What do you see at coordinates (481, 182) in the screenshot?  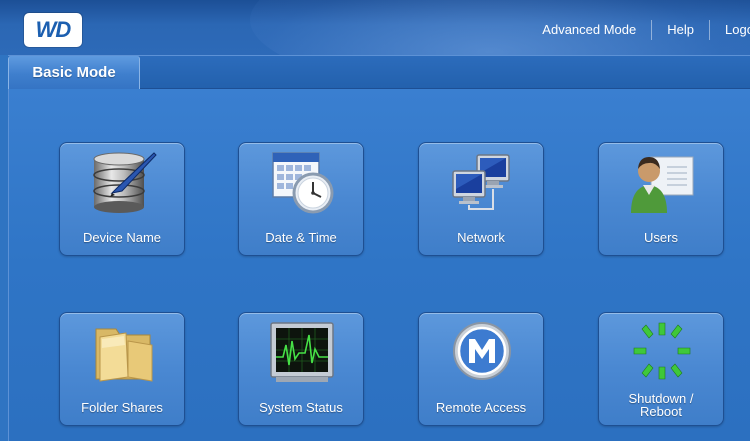 I see `network-computers-icon` at bounding box center [481, 182].